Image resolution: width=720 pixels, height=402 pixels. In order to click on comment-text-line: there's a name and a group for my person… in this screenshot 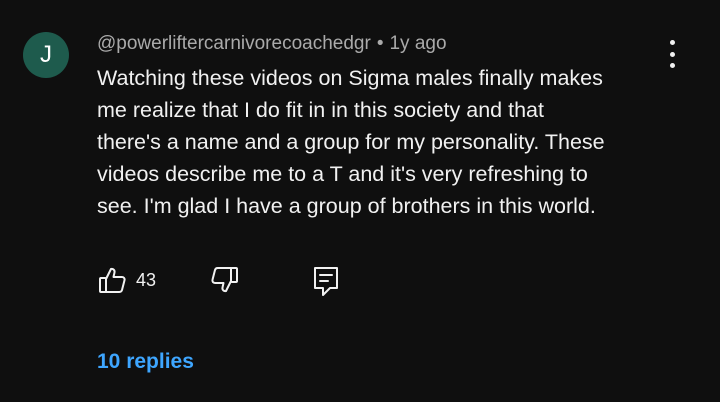, I will do `click(351, 142)`.